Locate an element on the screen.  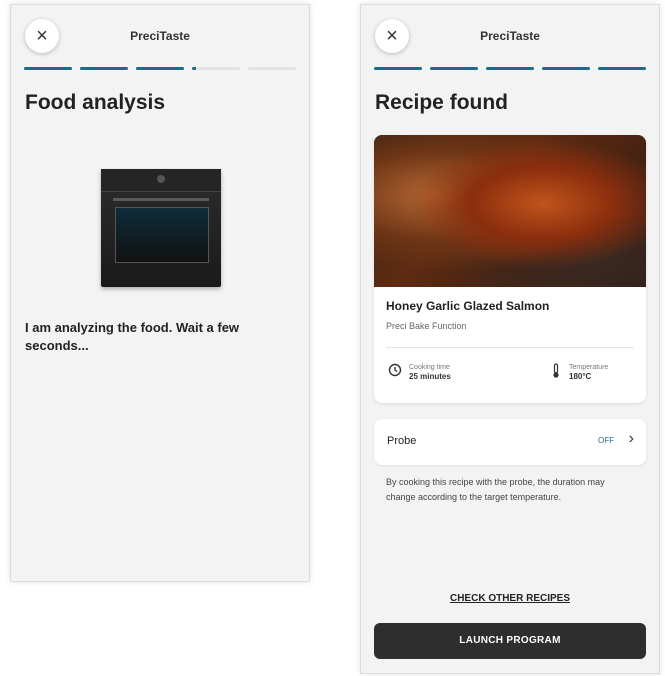
temperature-label: Temperature is located at coordinates (589, 367).